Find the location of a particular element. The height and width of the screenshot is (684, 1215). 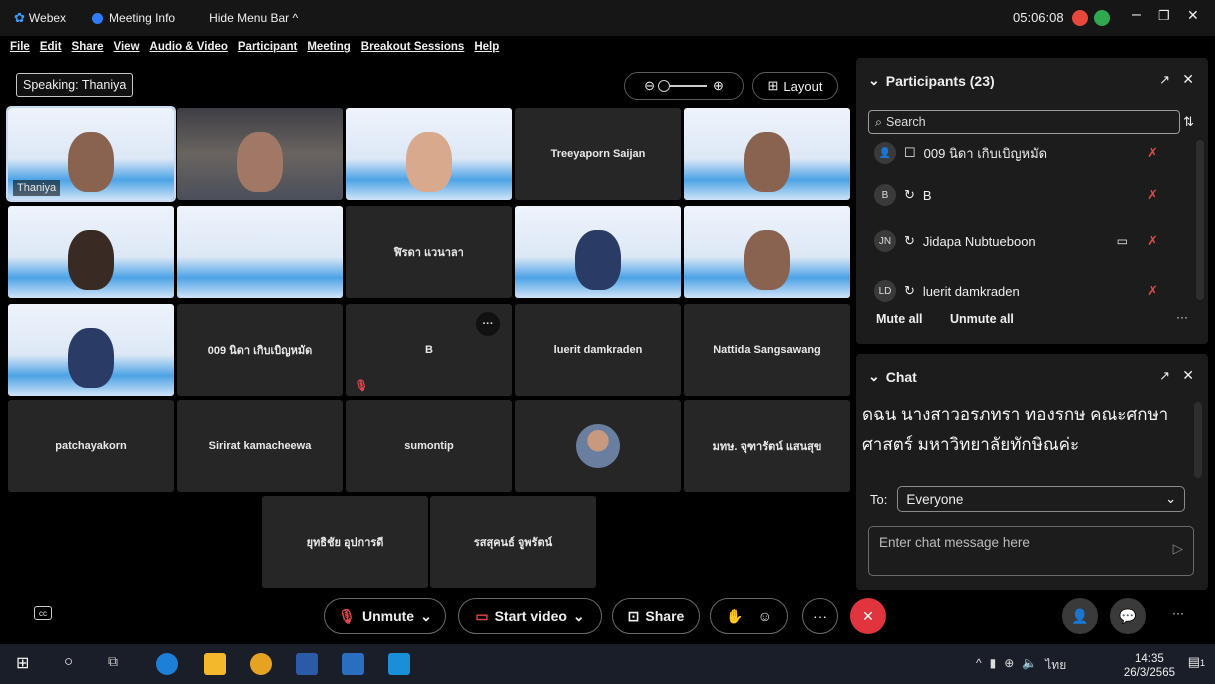

menu-participant: Participant is located at coordinates (267, 47).